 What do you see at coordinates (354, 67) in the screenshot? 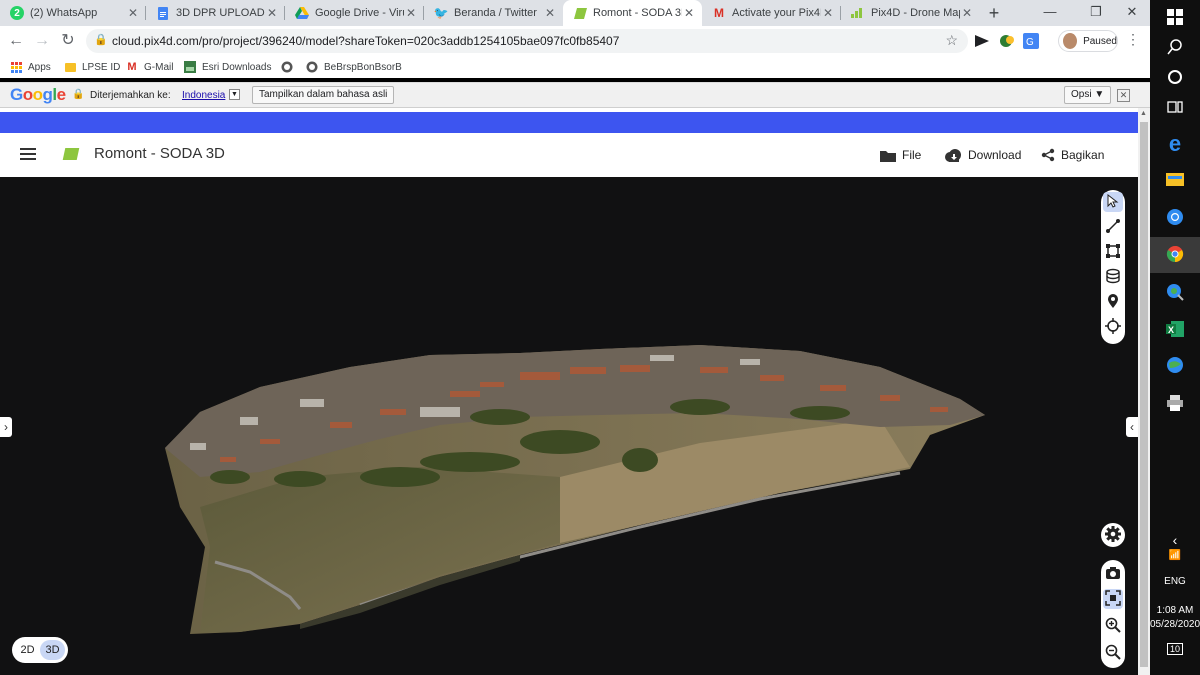
I see `bookmark-bebrspbonbsorb: BeBrspBonBsorB` at bounding box center [354, 67].